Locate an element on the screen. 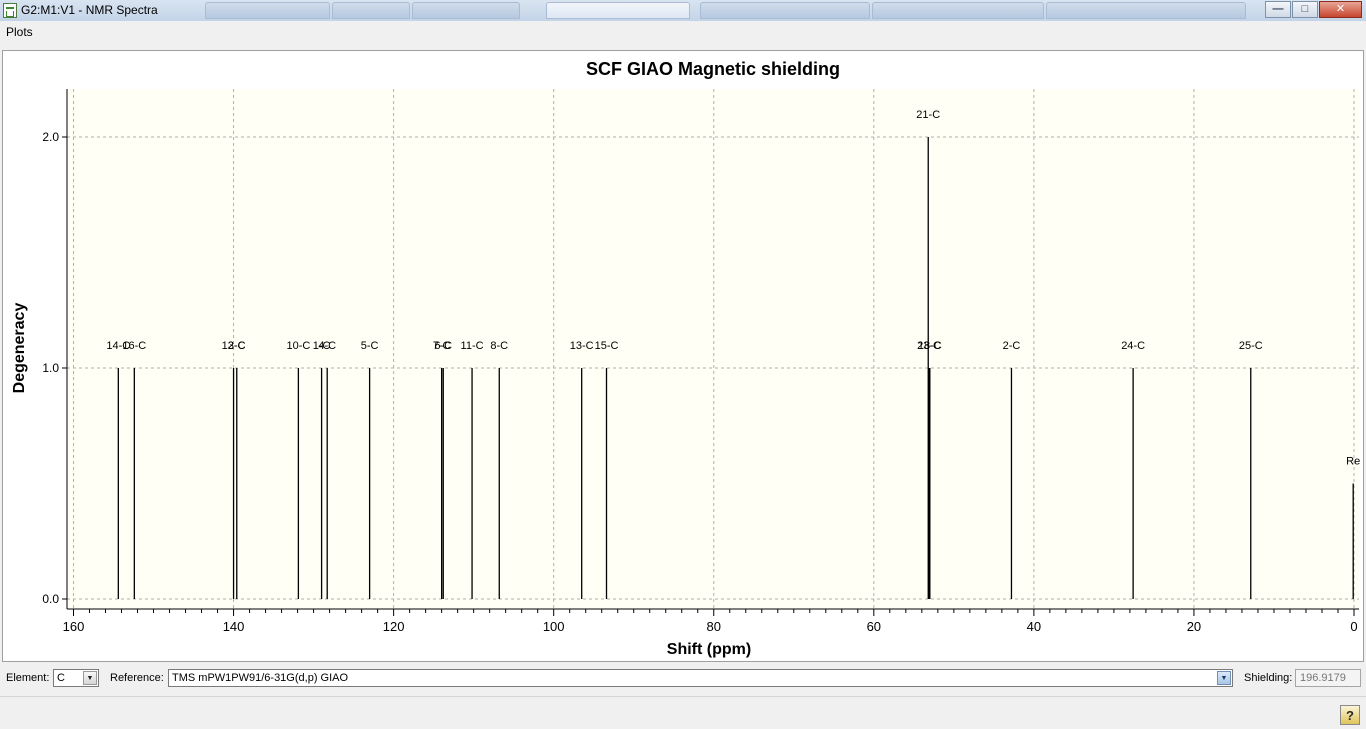 The height and width of the screenshot is (729, 1366). shielding-value: 196.9179 is located at coordinates (1323, 678).